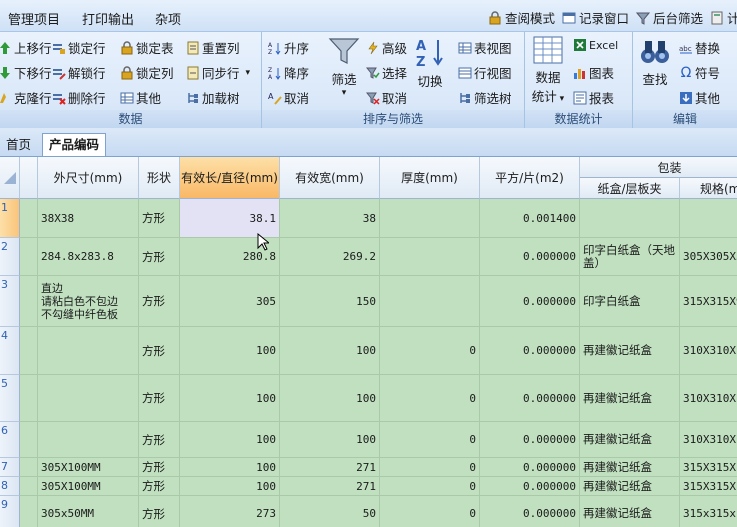  I want to click on excel-button: Excel, so click(595, 45).